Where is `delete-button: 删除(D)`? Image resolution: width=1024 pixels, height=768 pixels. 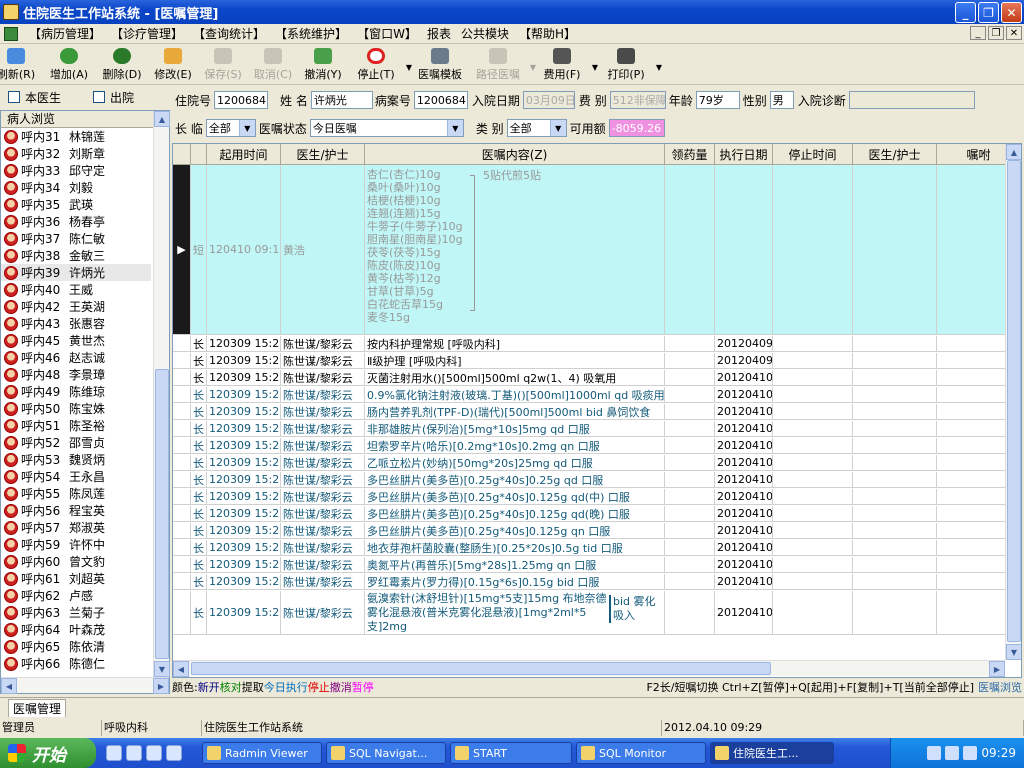 delete-button: 删除(D) is located at coordinates (122, 65).